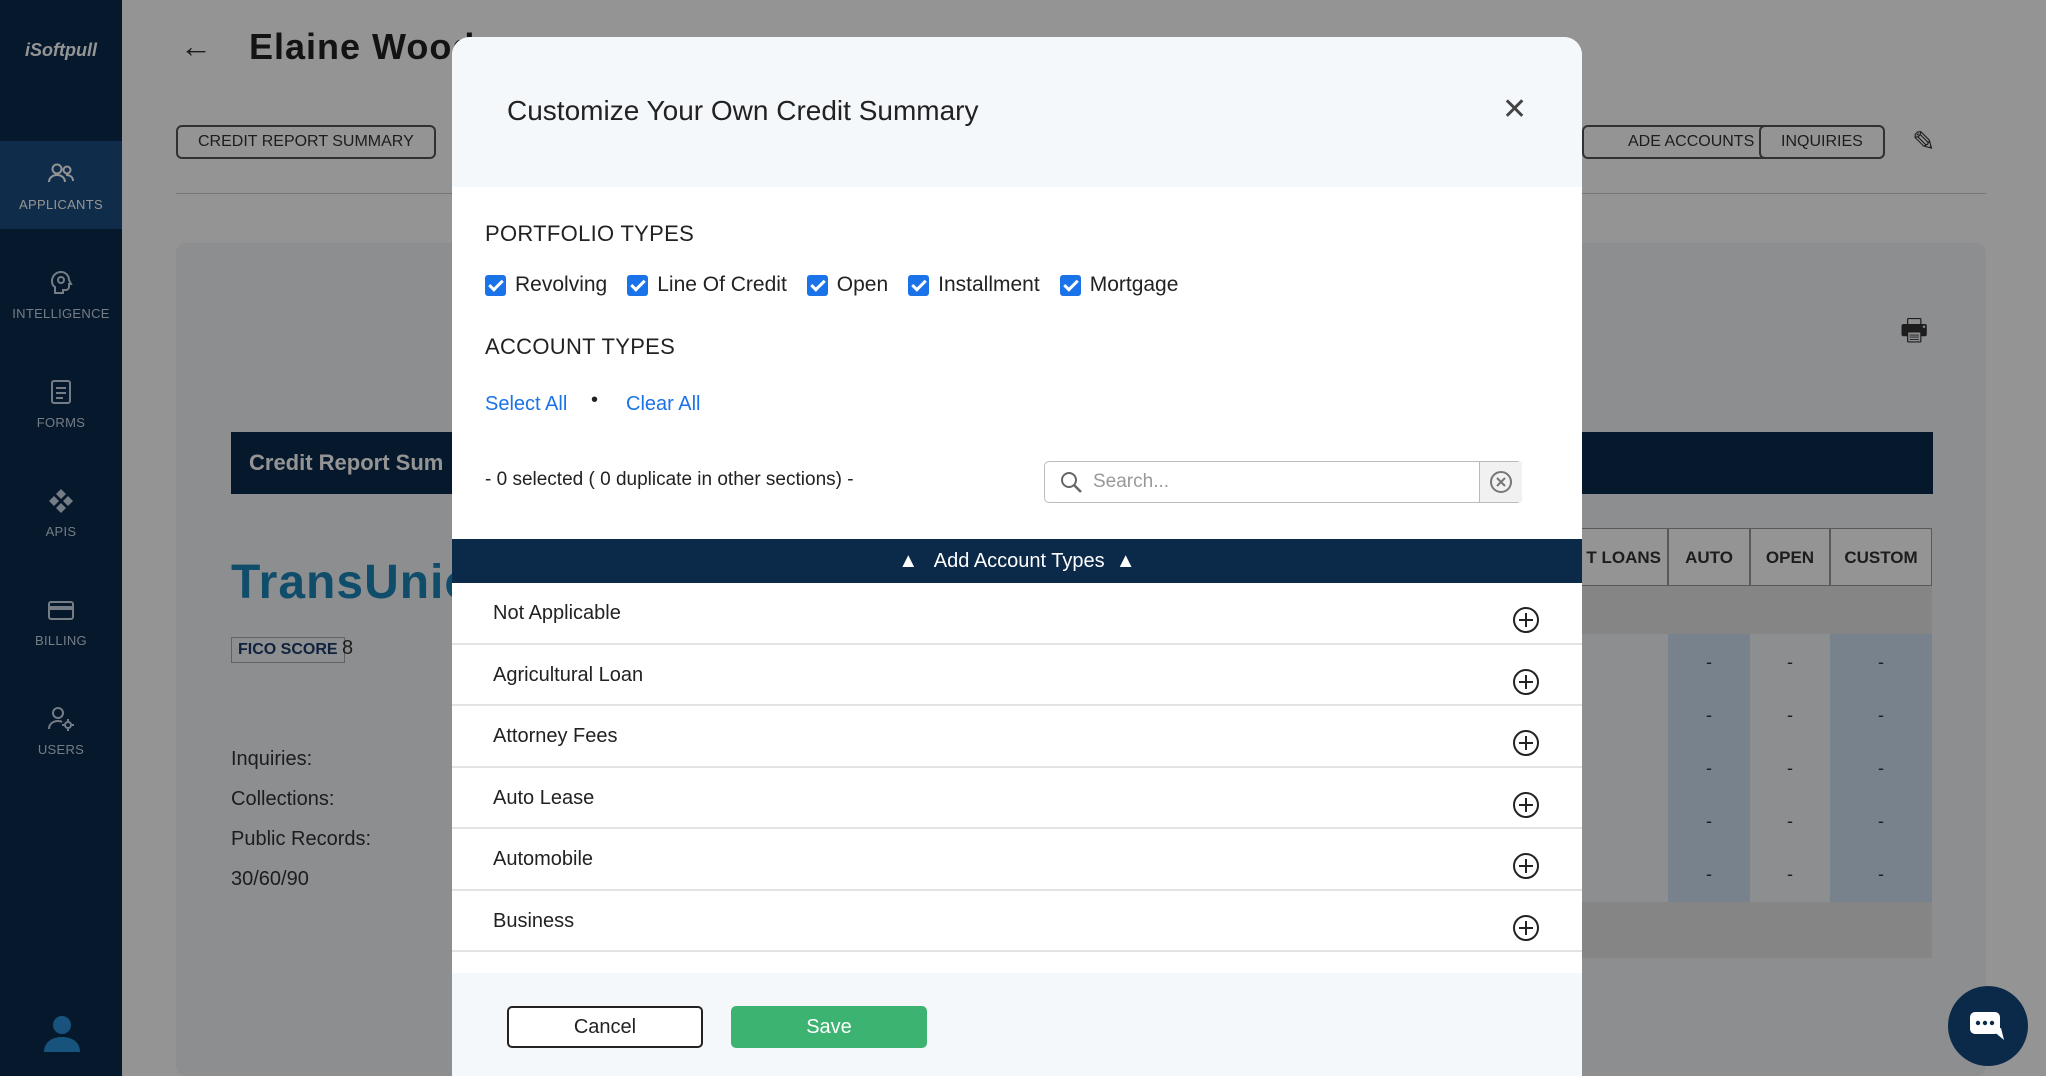 The height and width of the screenshot is (1076, 2046). Describe the element at coordinates (1988, 1026) in the screenshot. I see `chat-bubble-icon` at that location.